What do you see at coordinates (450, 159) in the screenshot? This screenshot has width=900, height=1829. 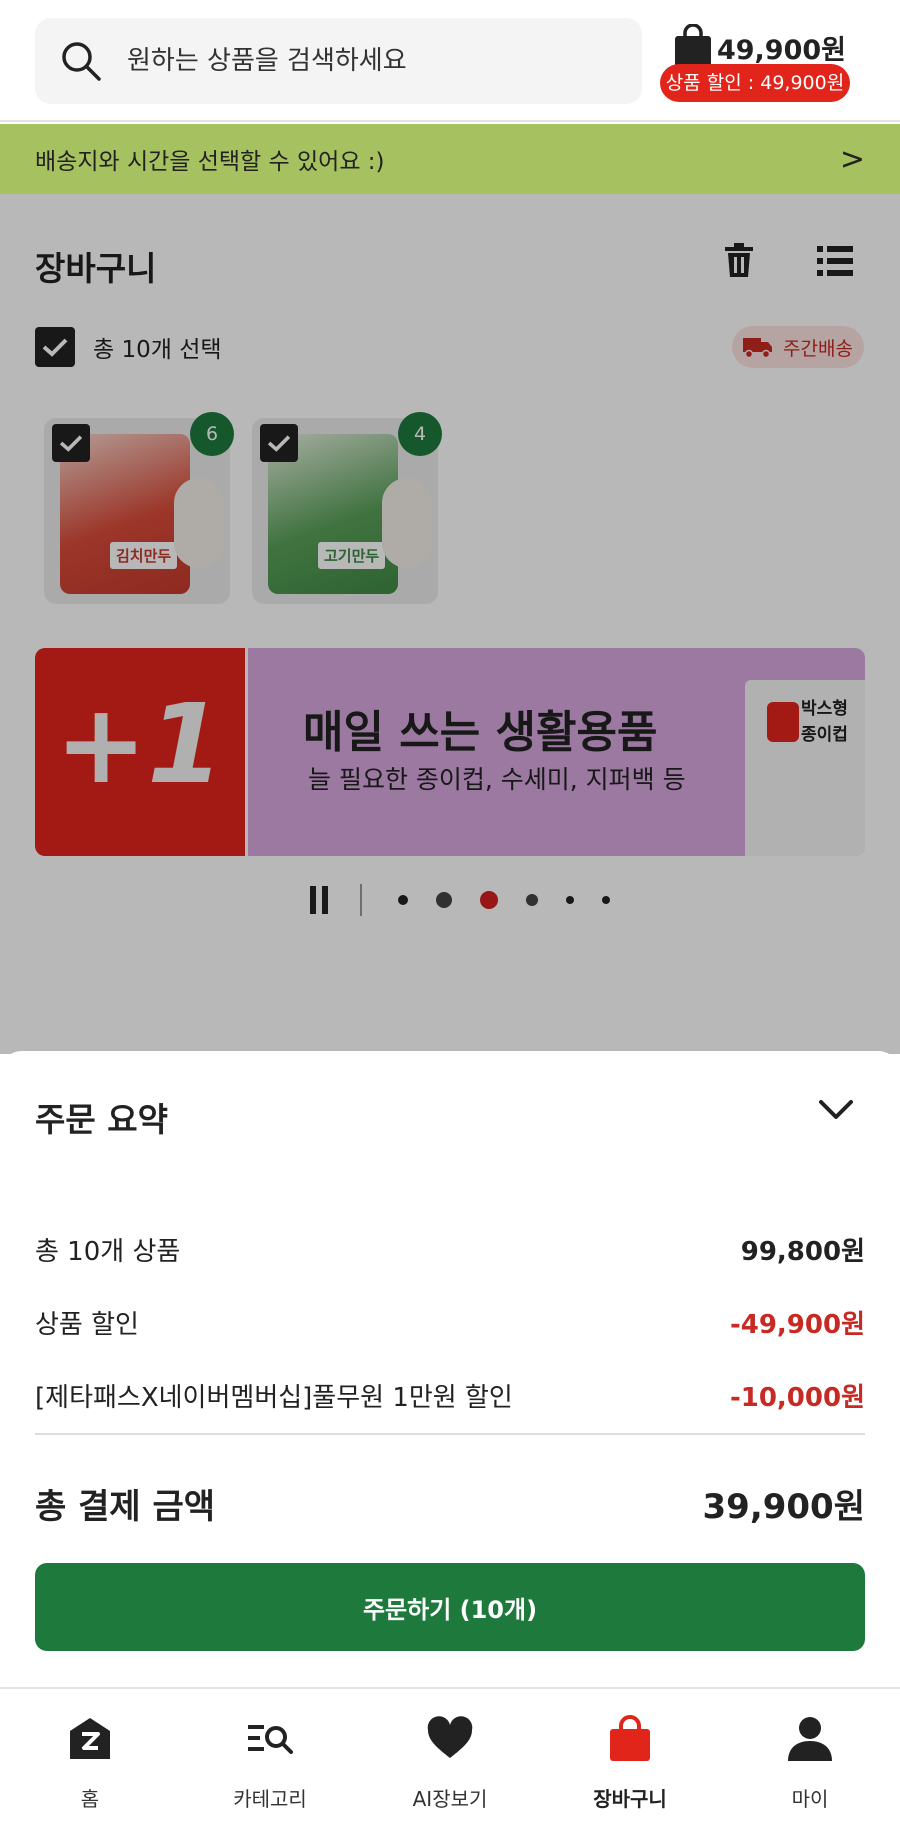 I see `delivery-selector: 배송지와 시간을 선택할 수 있어요 :) >` at bounding box center [450, 159].